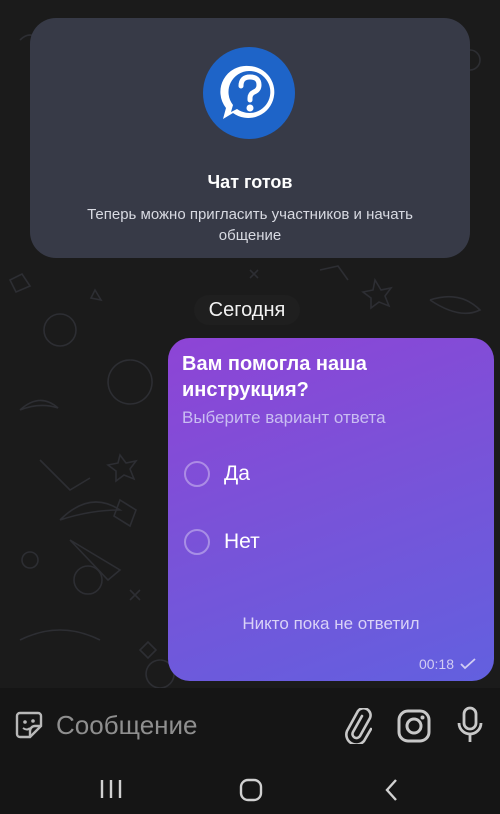 The height and width of the screenshot is (814, 500). I want to click on paperclip-icon, so click(357, 726).